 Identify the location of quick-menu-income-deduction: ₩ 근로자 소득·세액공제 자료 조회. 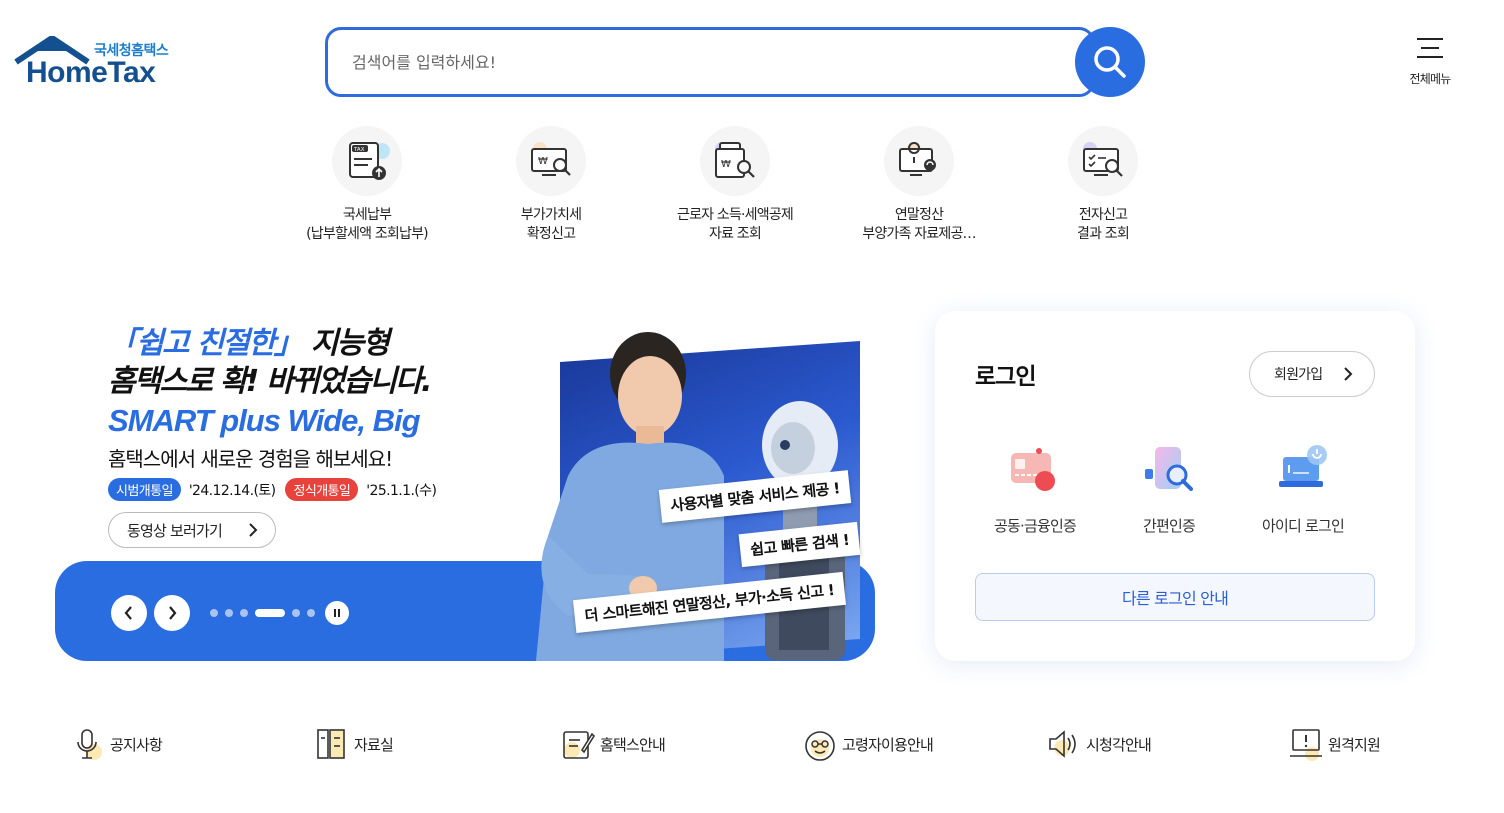
(735, 185).